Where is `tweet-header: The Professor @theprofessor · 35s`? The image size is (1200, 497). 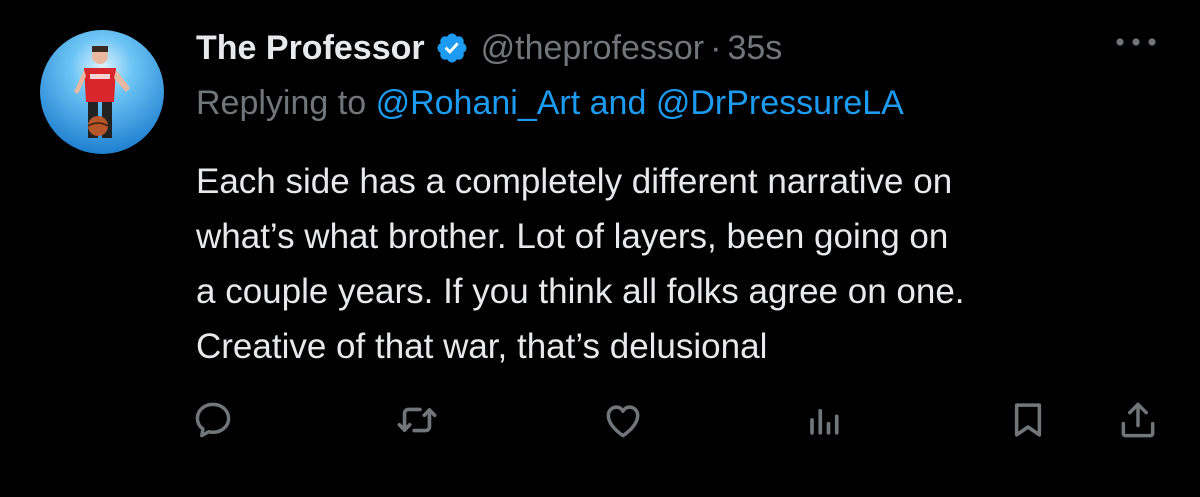 tweet-header: The Professor @theprofessor · 35s is located at coordinates (489, 48).